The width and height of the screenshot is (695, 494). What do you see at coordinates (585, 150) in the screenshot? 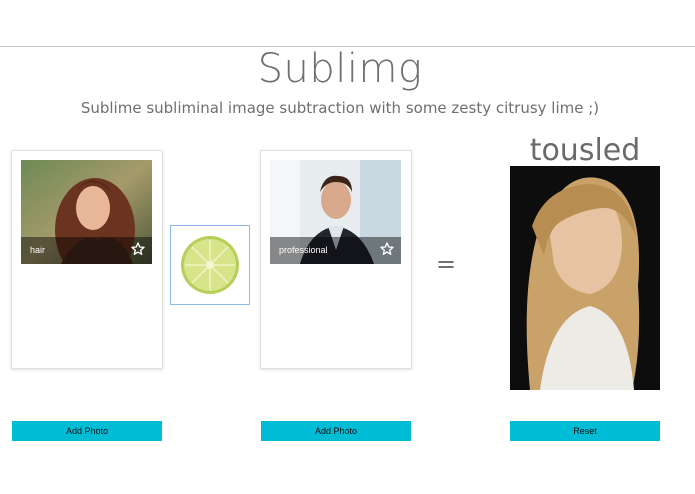
I see `result-label: tousled` at bounding box center [585, 150].